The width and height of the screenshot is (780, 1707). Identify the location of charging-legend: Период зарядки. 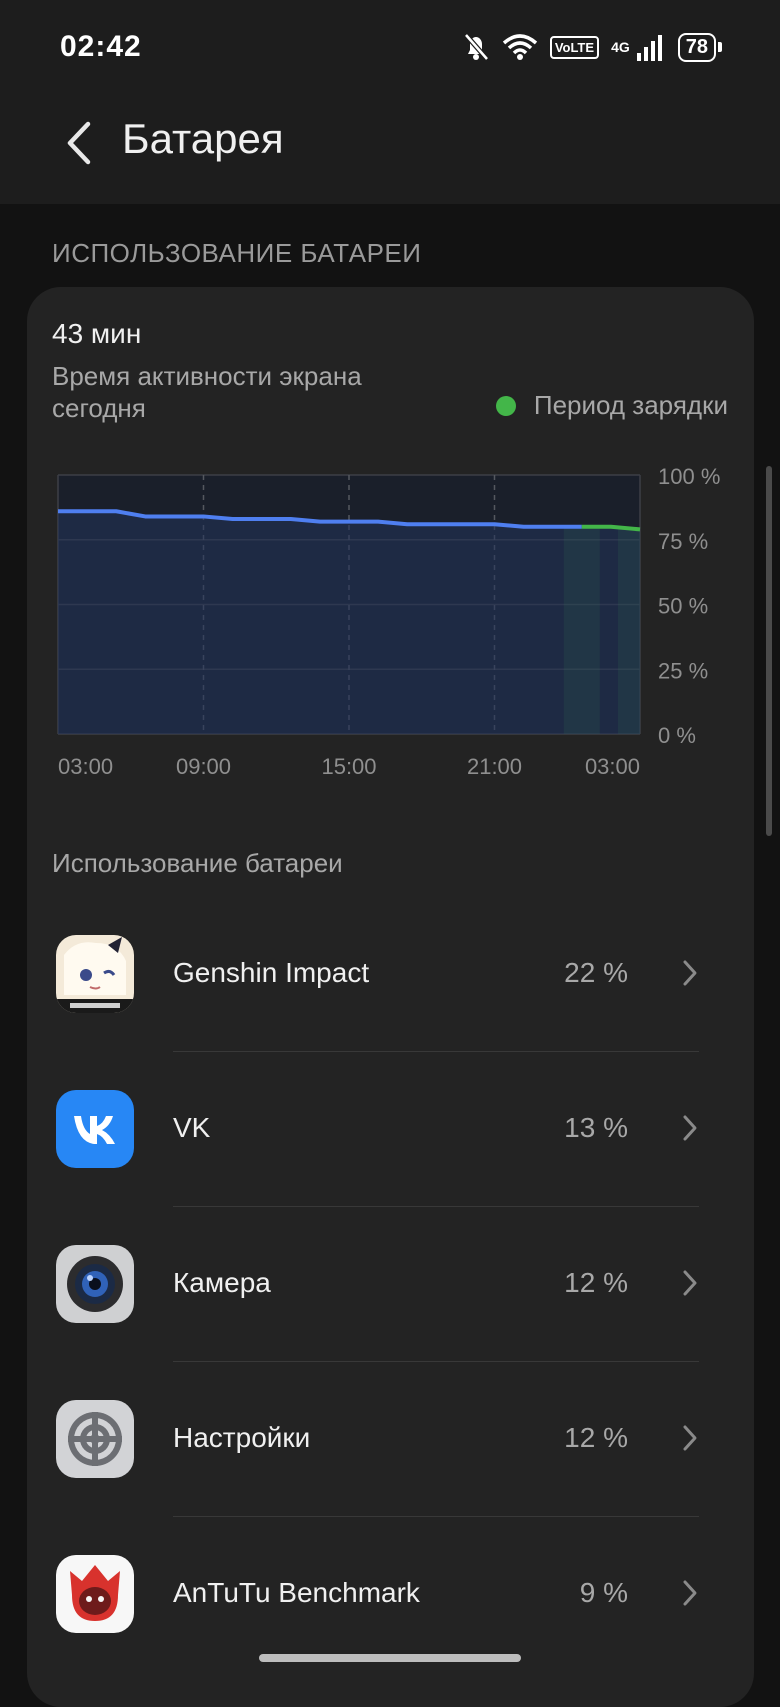
(611, 405).